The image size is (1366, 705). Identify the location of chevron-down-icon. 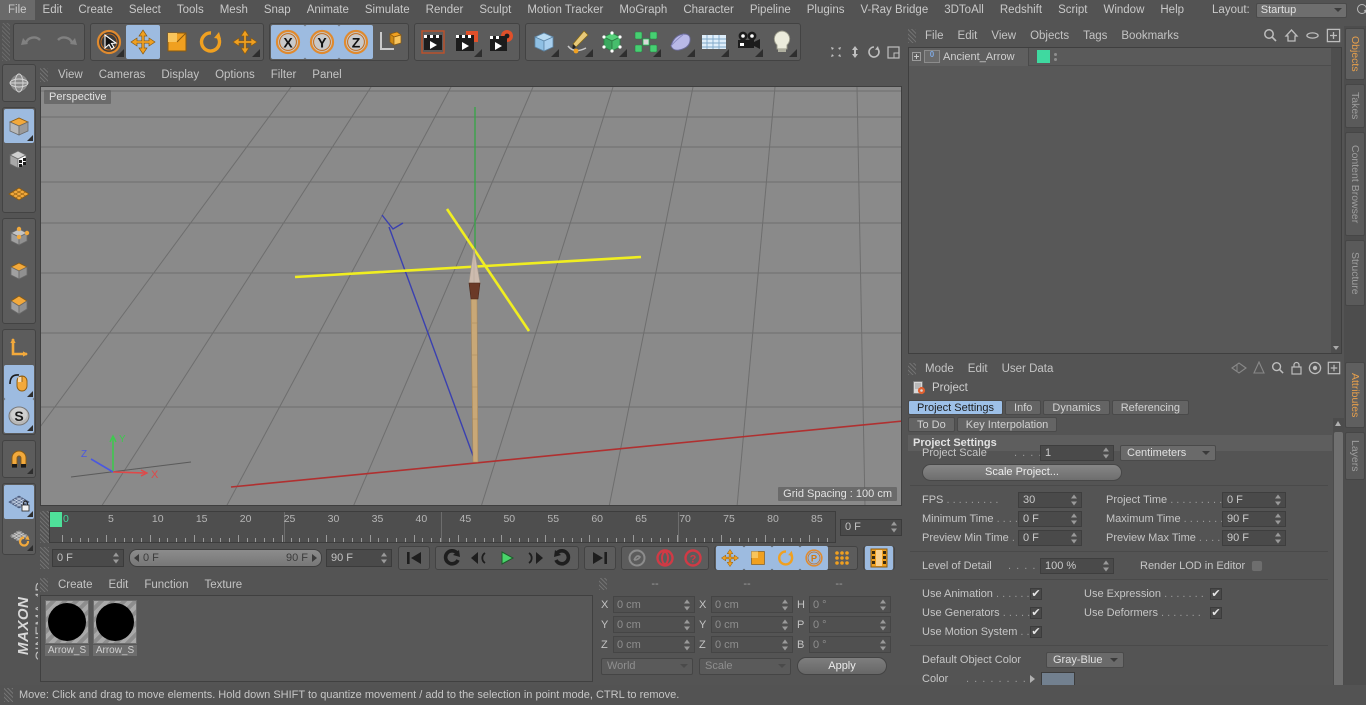
(1336, 348).